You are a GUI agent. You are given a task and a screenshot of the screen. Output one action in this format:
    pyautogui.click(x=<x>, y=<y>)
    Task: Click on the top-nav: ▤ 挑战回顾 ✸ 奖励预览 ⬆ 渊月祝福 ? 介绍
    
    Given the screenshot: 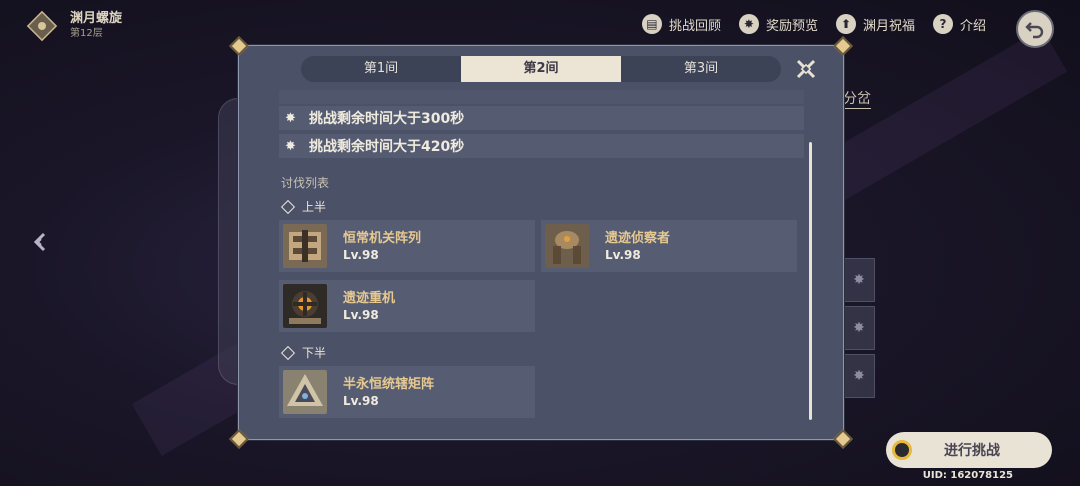 What is the action you would take?
    pyautogui.click(x=805, y=24)
    